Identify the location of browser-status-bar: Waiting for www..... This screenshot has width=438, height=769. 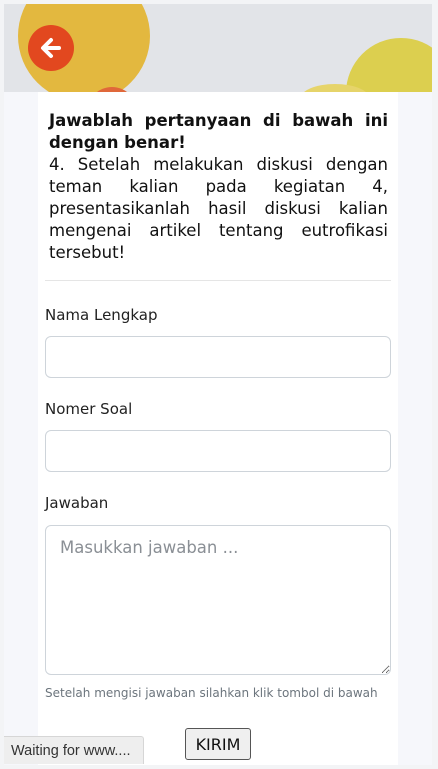
(74, 750).